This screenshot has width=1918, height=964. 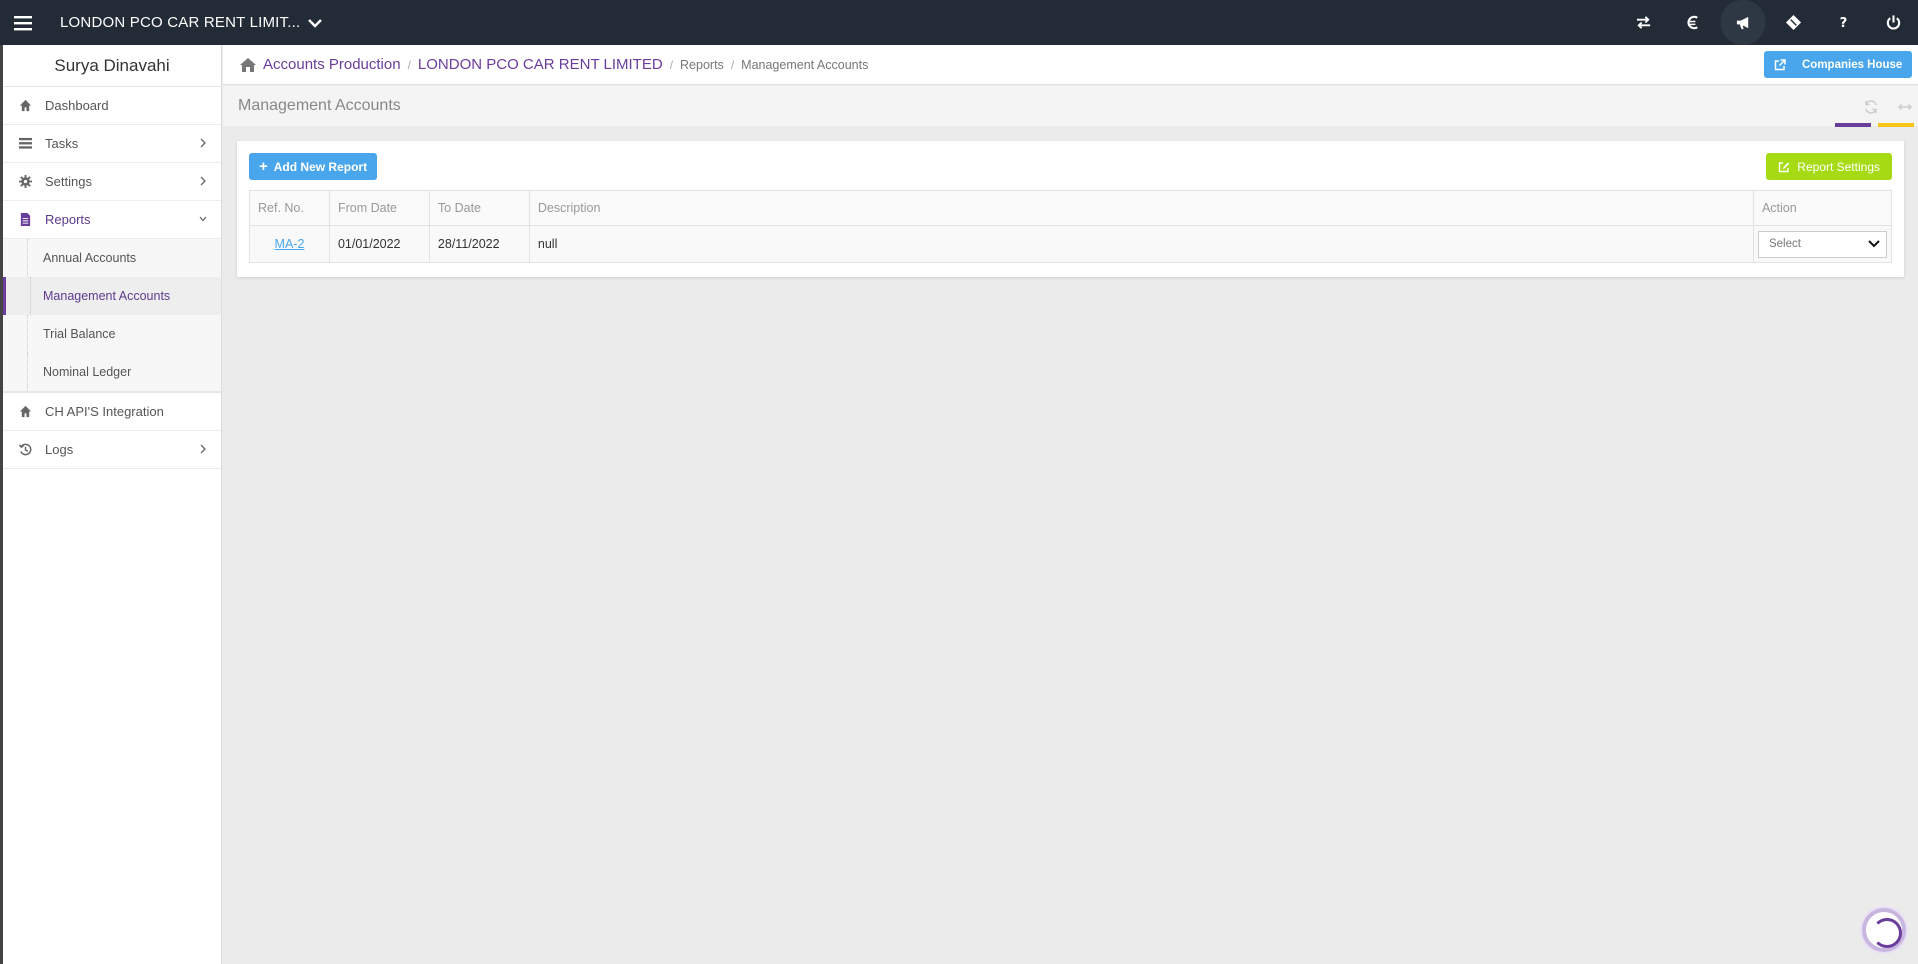 I want to click on gear-icon, so click(x=26, y=181).